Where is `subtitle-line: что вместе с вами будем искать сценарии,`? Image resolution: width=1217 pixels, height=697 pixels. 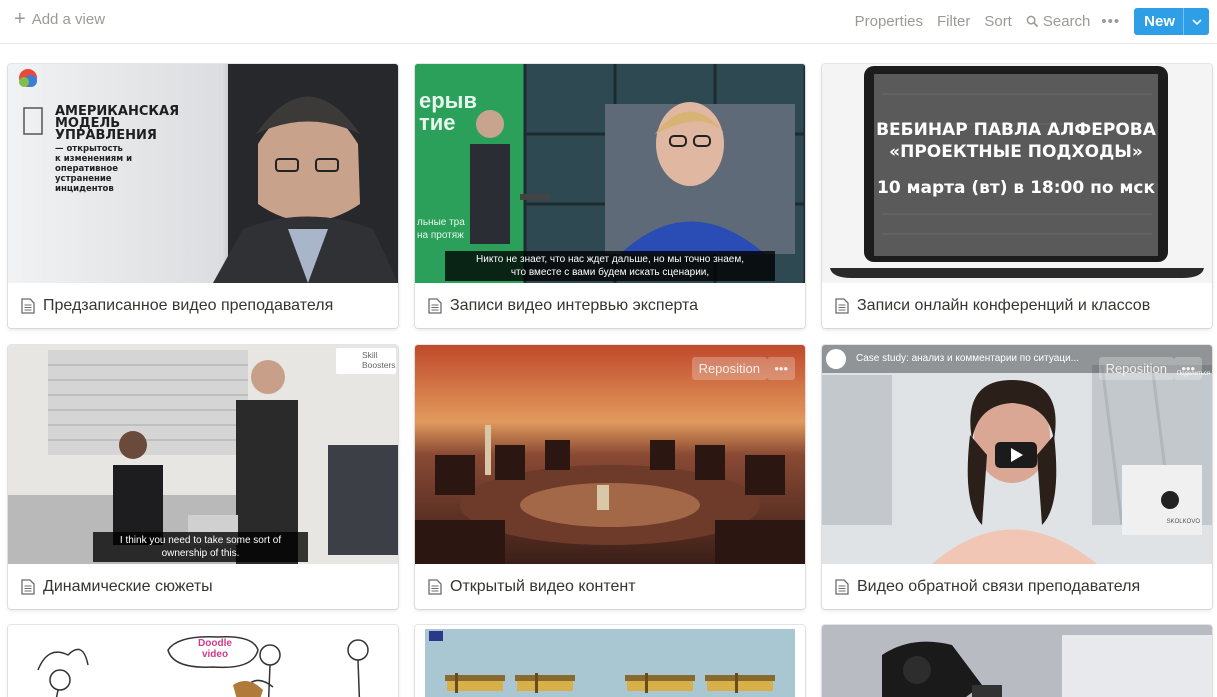 subtitle-line: что вместе с вами будем искать сценарии, is located at coordinates (610, 272).